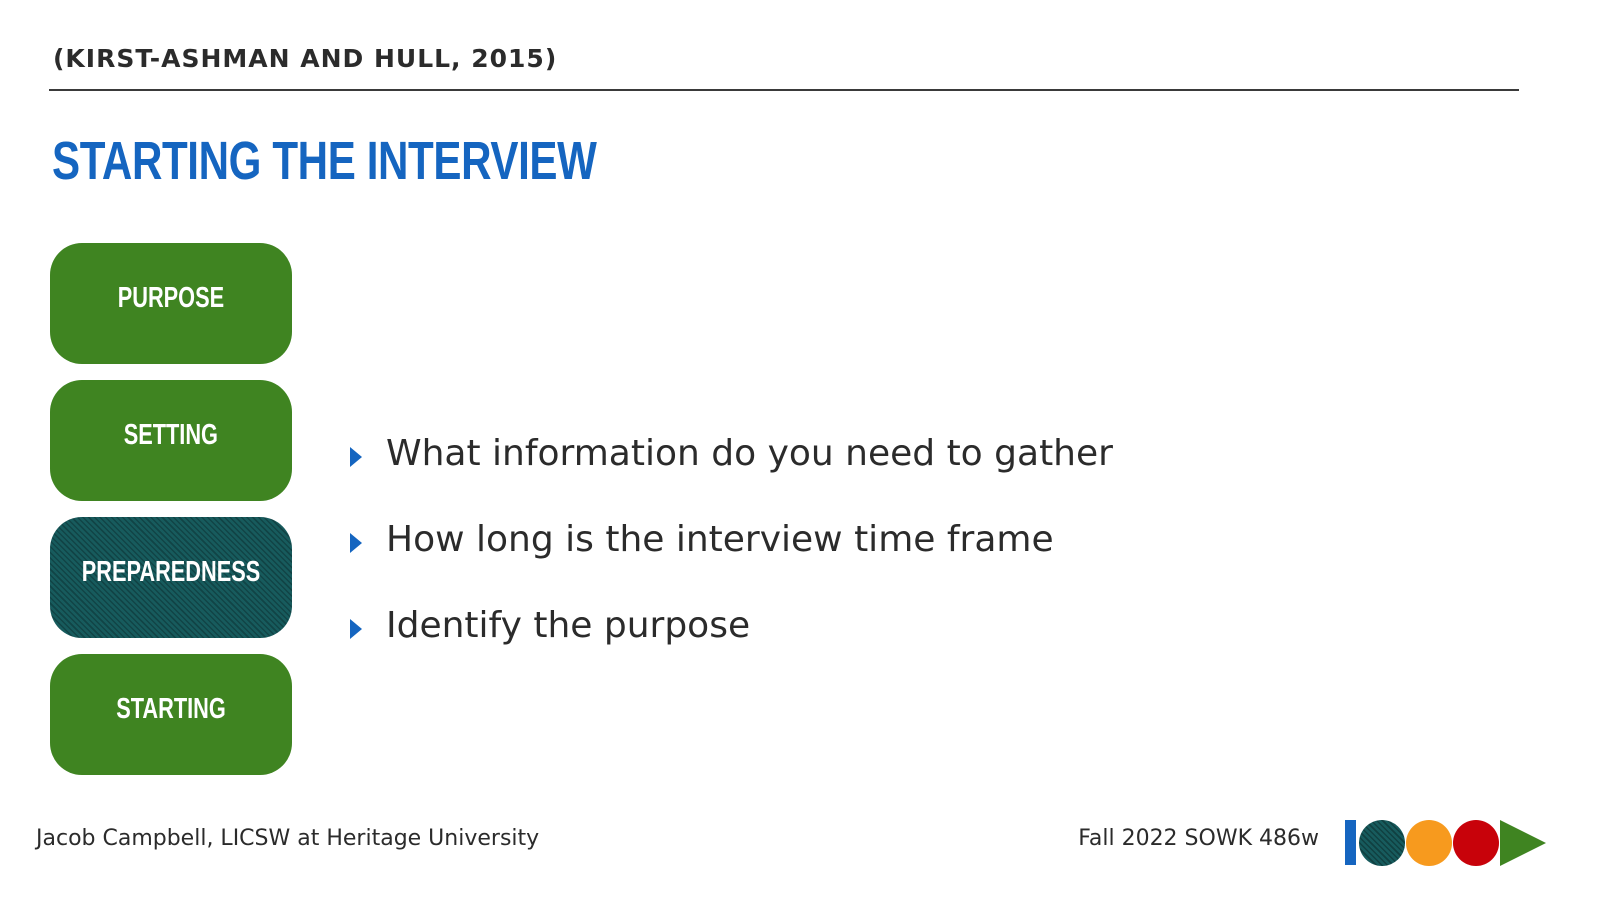 This screenshot has width=1600, height=900. I want to click on bullet-item: What information do you need to gather, so click(731, 453).